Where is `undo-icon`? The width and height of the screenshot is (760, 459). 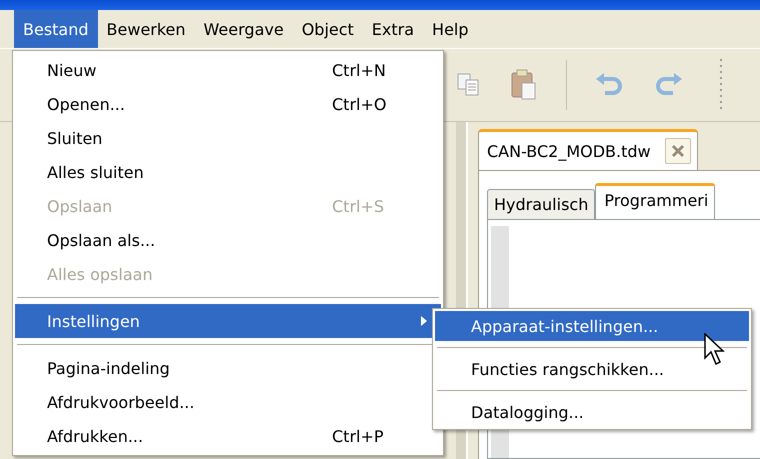
undo-icon is located at coordinates (610, 85).